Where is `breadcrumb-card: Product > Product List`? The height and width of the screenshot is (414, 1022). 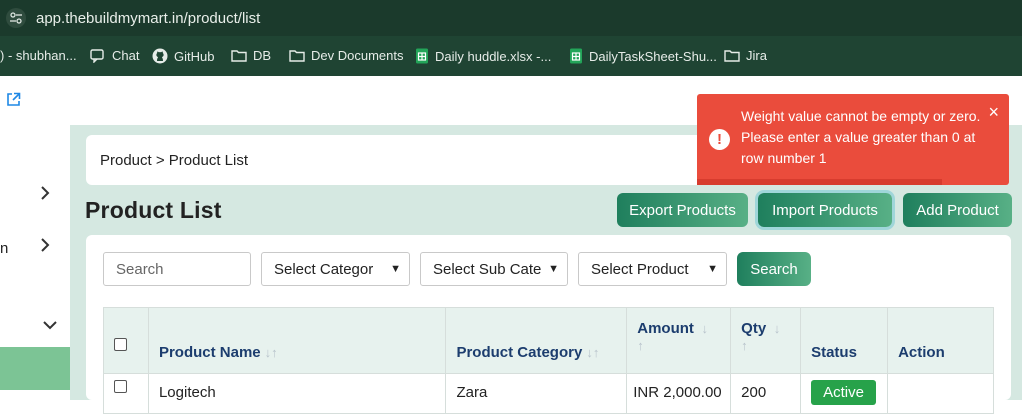
breadcrumb-card: Product > Product List is located at coordinates (412, 160).